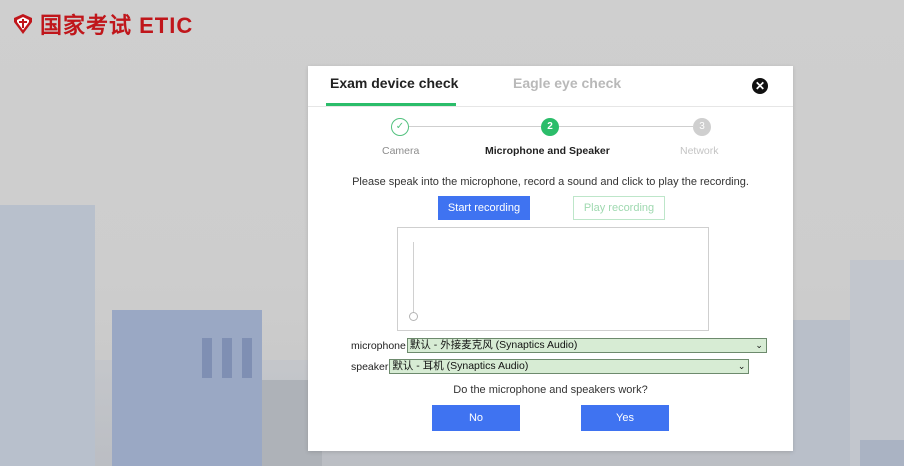 The image size is (904, 466). I want to click on step-2-badge: 2, so click(550, 127).